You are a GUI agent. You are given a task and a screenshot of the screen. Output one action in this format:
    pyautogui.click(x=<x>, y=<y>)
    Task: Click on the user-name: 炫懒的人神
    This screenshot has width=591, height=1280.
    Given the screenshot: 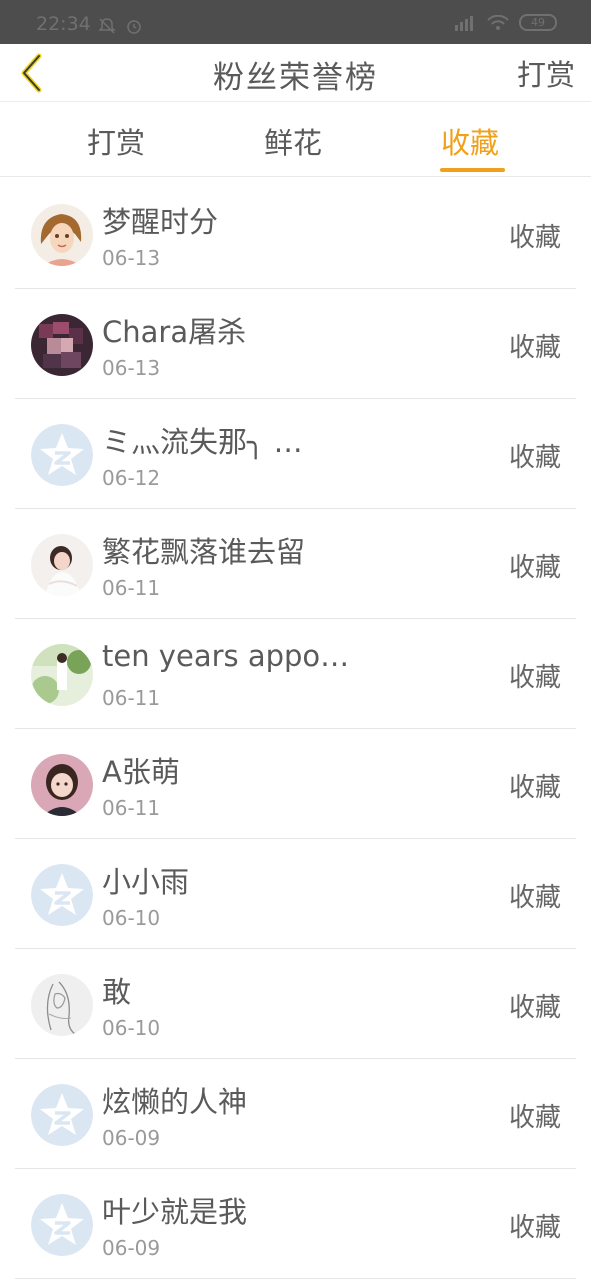 What is the action you would take?
    pyautogui.click(x=175, y=1102)
    